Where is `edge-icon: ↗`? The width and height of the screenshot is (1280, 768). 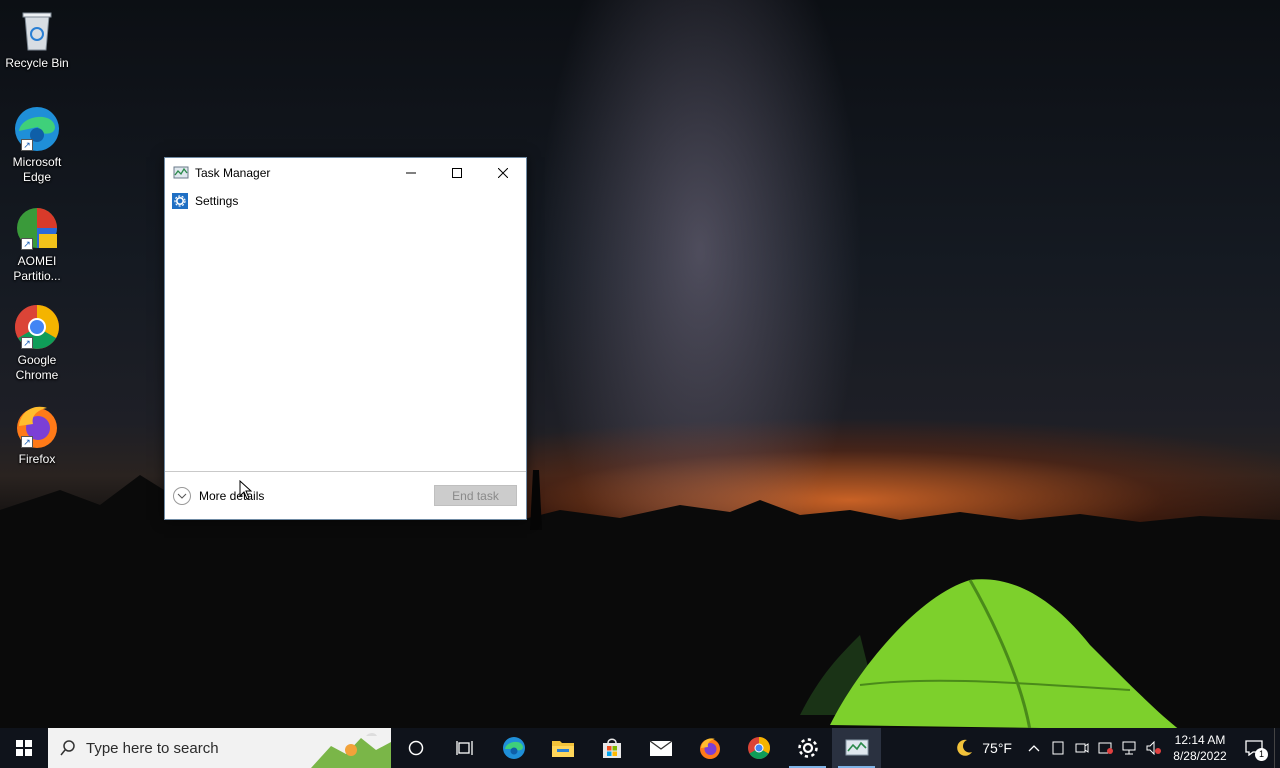
edge-icon: ↗ is located at coordinates (37, 129).